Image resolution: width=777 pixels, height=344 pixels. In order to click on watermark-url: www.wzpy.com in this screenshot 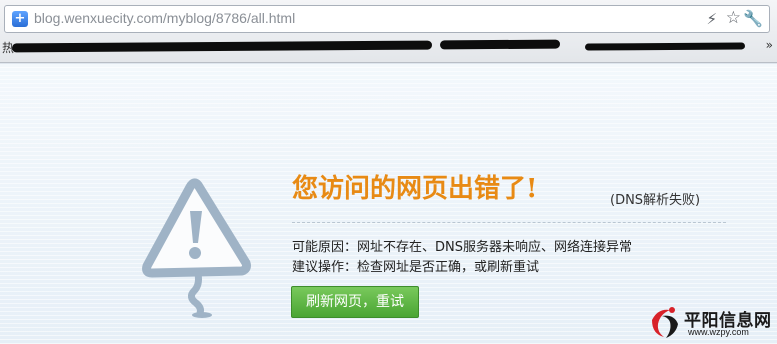, I will do `click(718, 332)`.